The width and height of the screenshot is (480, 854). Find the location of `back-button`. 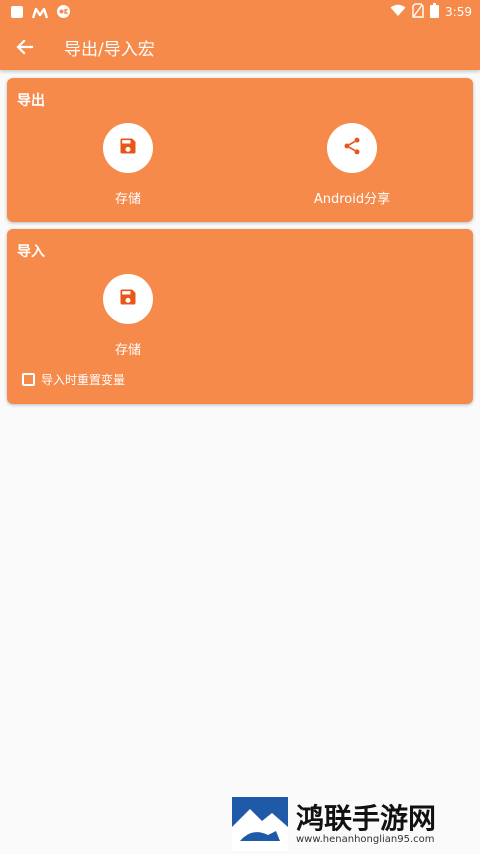

back-button is located at coordinates (25, 47).